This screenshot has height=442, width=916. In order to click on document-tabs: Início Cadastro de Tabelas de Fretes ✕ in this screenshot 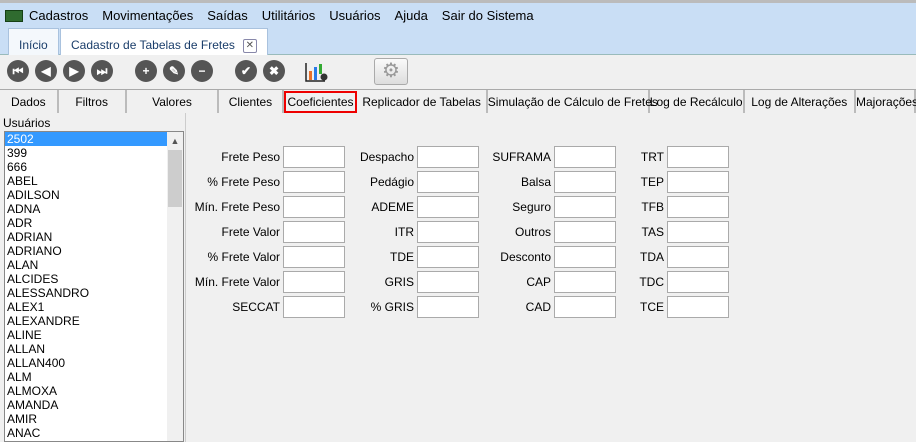, I will do `click(458, 41)`.